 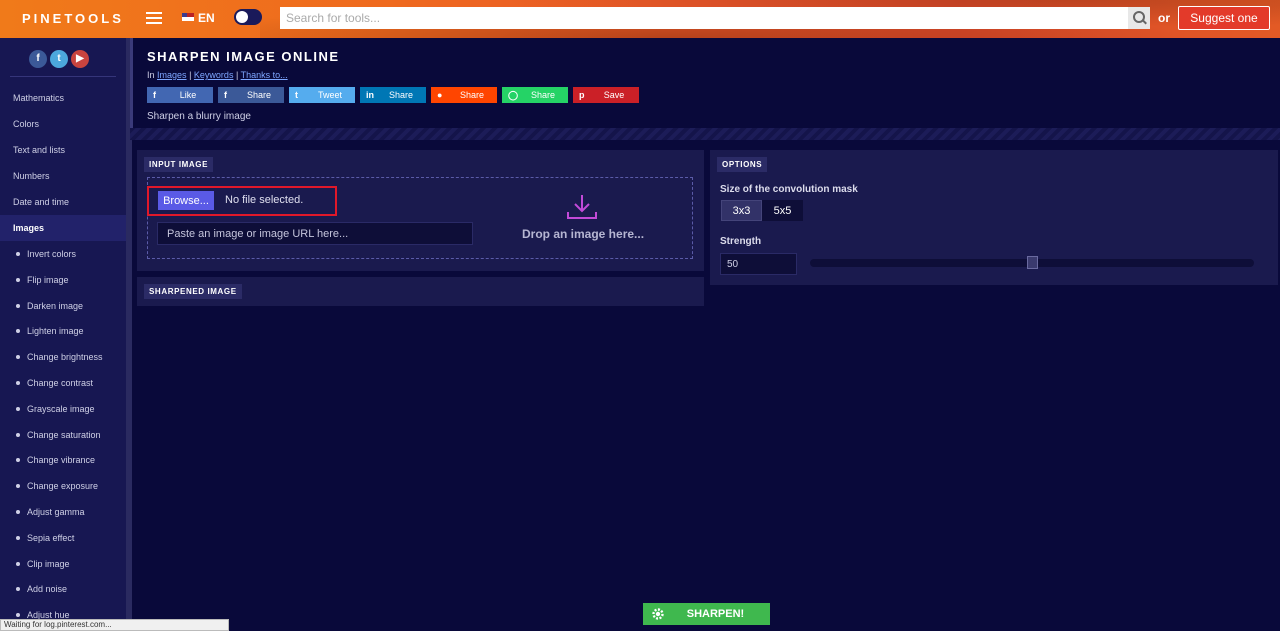 I want to click on sharpened-image-panel: SHARPENED IMAGE, so click(x=420, y=291).